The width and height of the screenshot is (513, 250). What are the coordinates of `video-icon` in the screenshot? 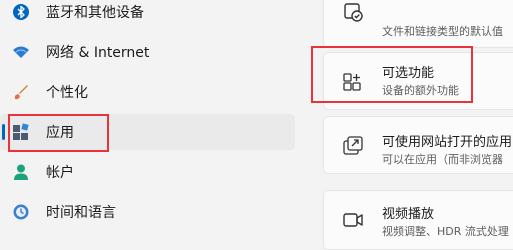 It's located at (353, 220).